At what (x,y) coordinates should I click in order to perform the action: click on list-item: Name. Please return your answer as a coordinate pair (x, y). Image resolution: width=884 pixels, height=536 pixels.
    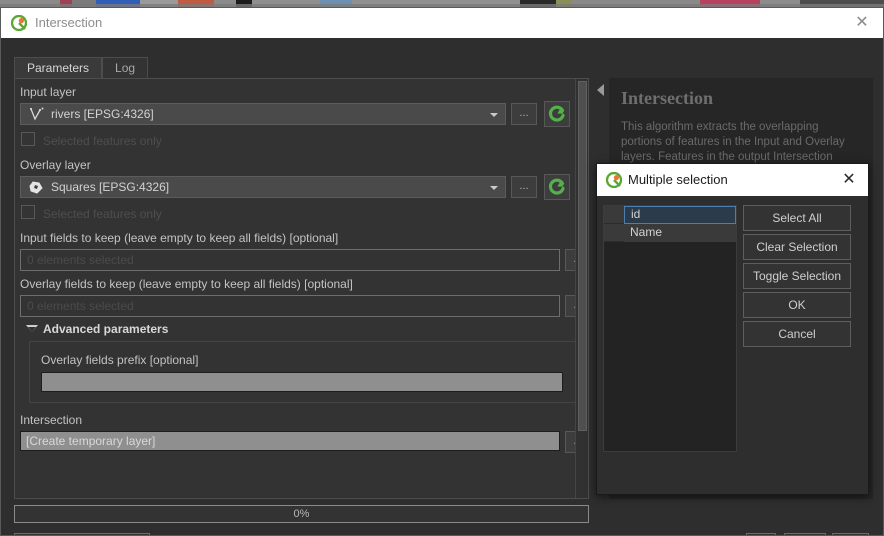
    Looking at the image, I should click on (670, 233).